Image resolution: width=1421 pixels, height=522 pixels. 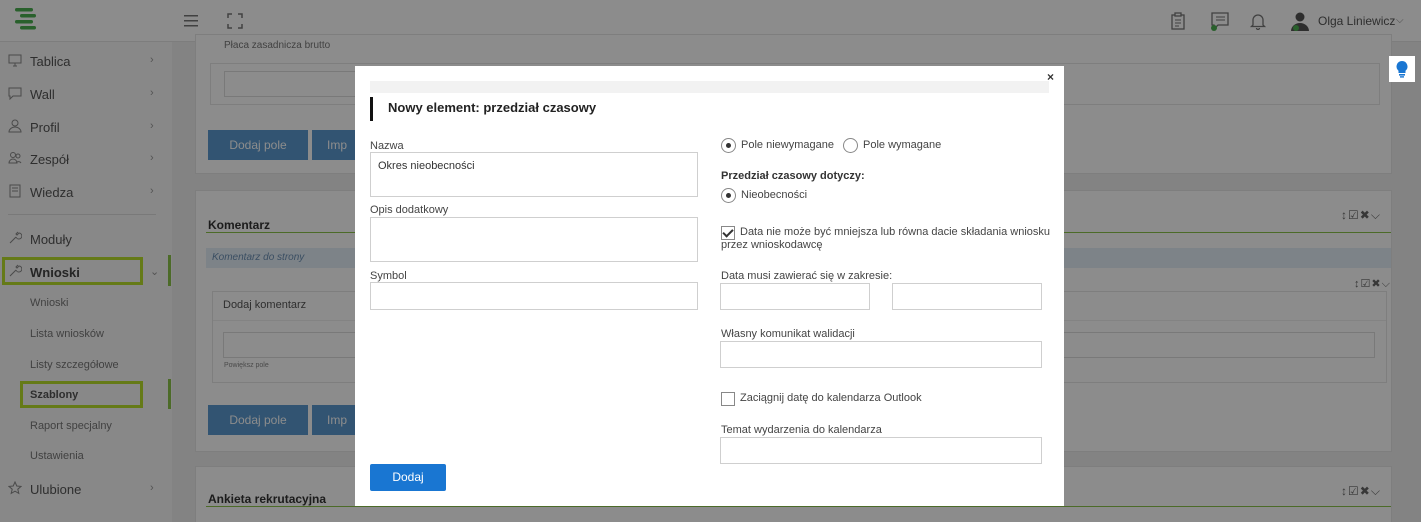 What do you see at coordinates (492, 107) in the screenshot?
I see `modal-title: Nowy element: przedział czasowy` at bounding box center [492, 107].